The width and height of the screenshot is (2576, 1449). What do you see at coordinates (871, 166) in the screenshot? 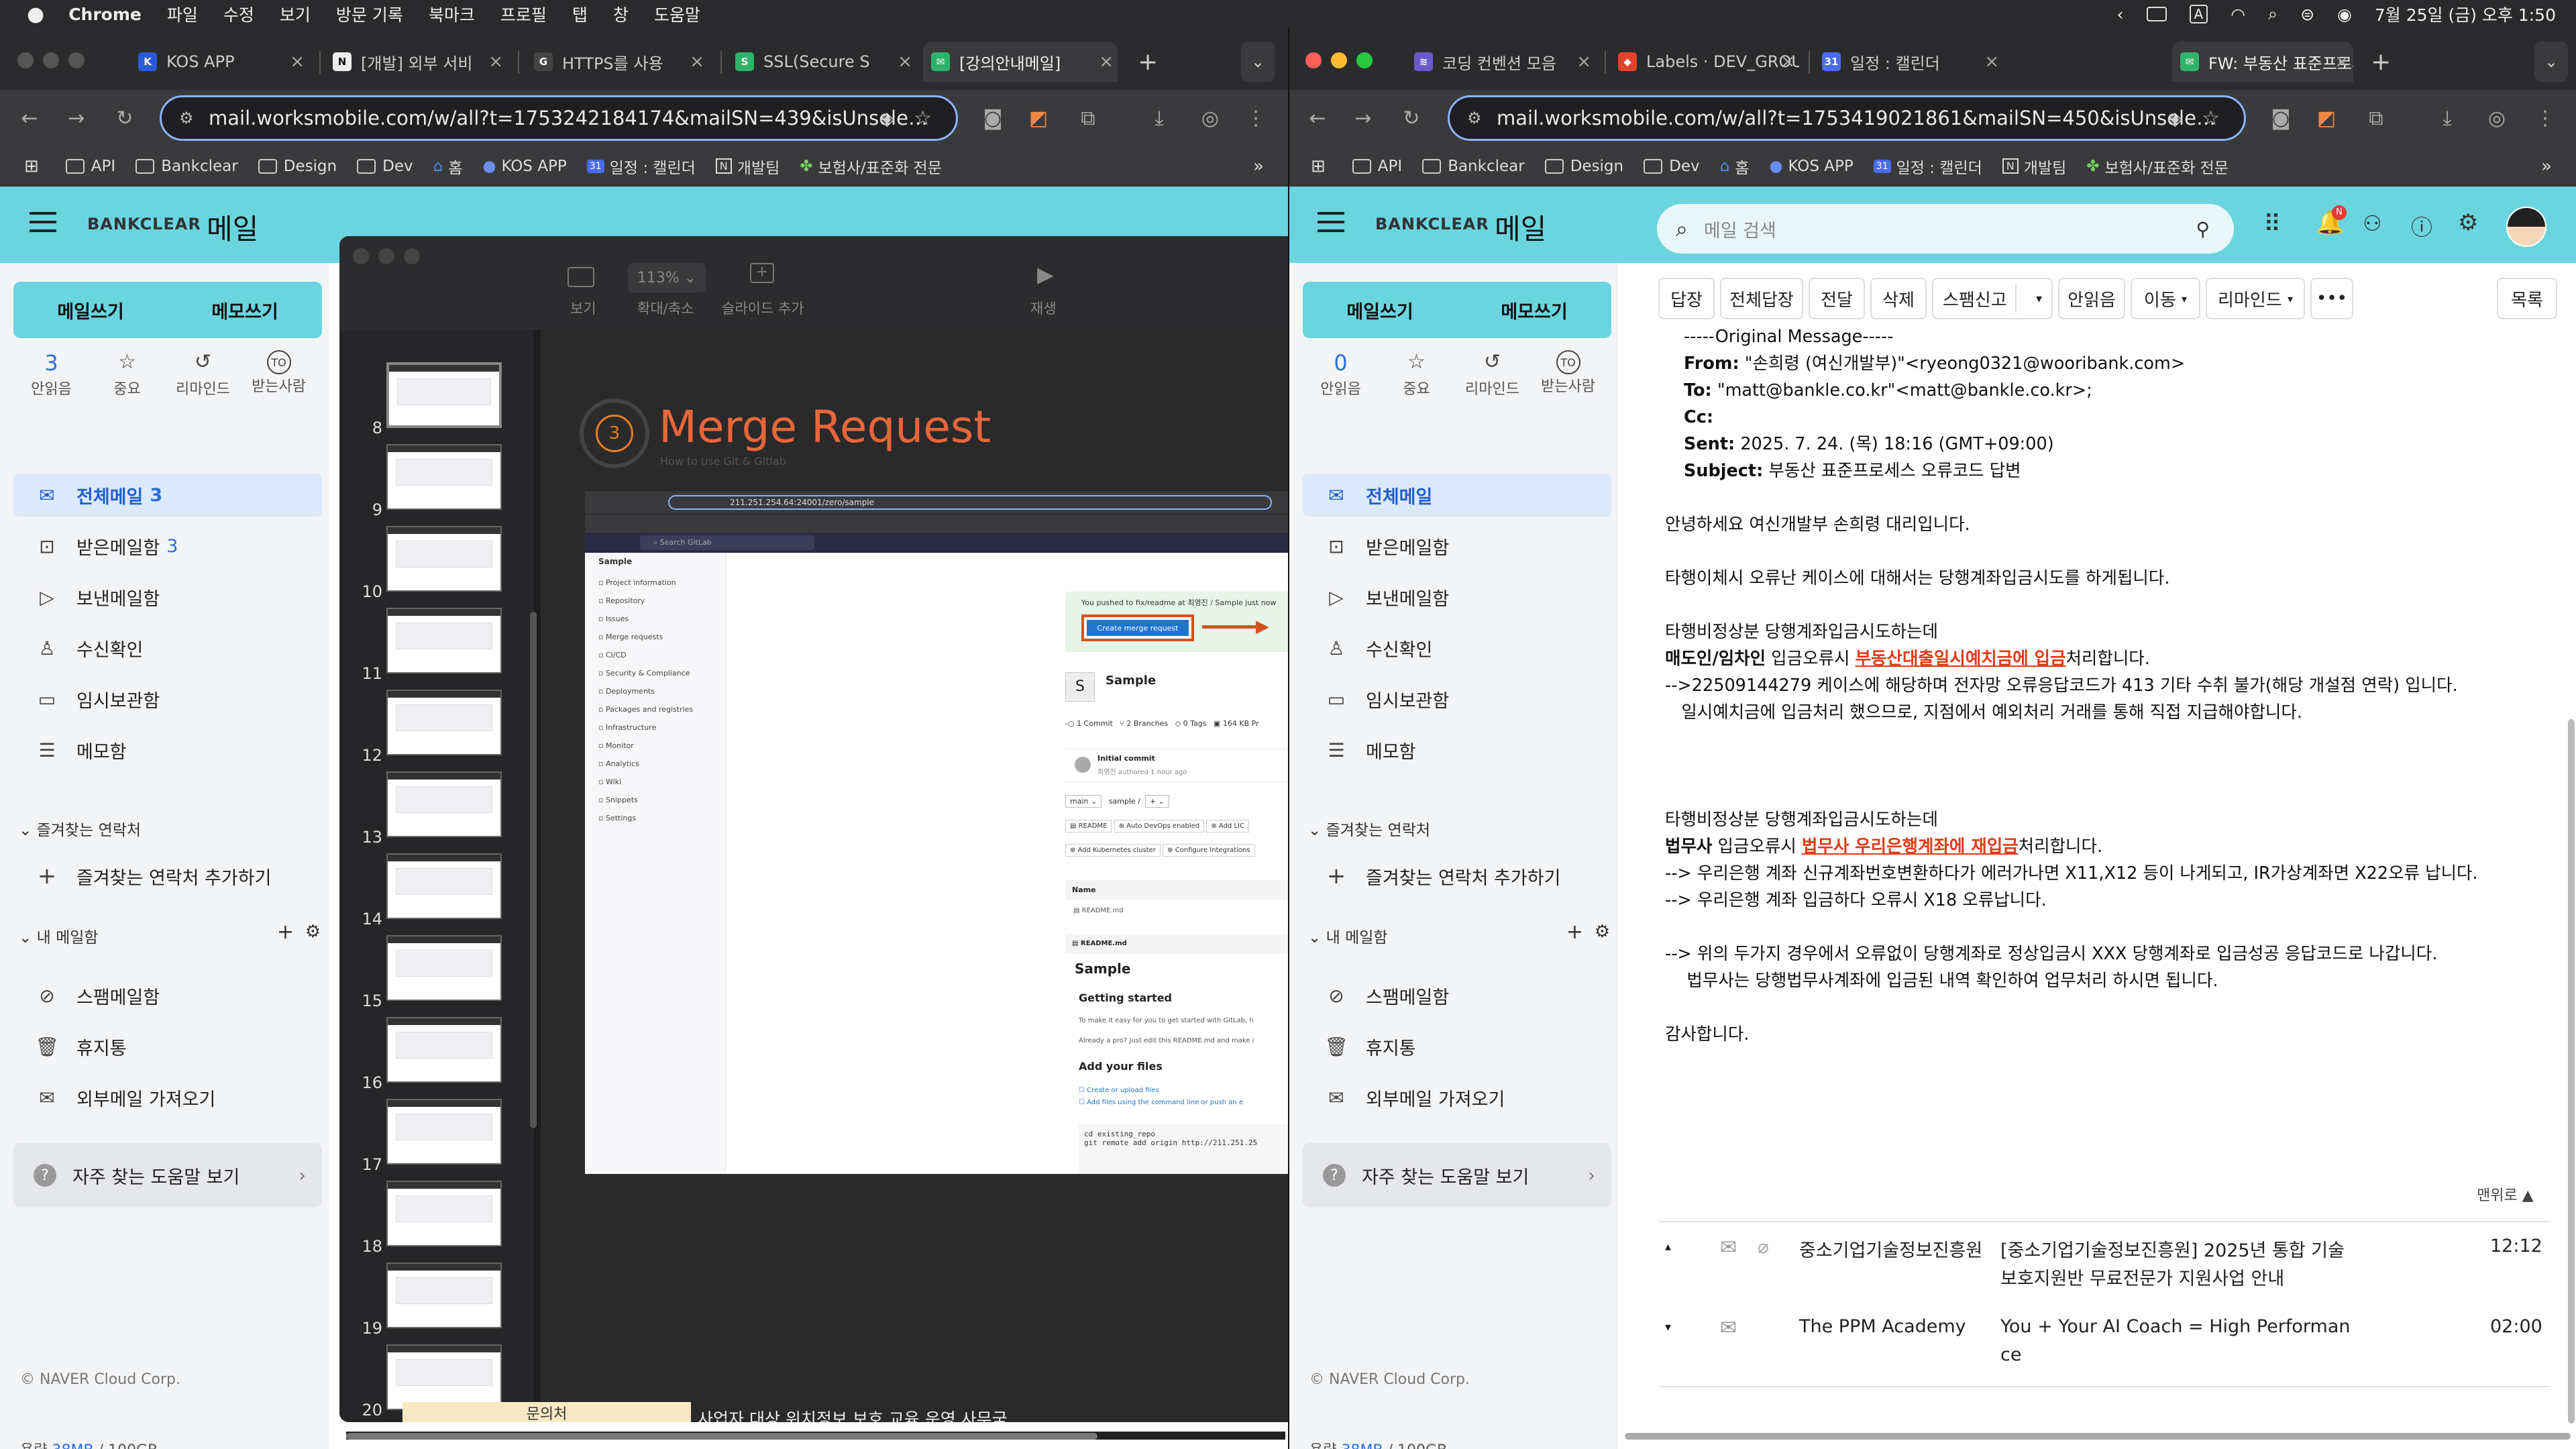
I see `bookmark-insurance: ✤ 보험사/표준화 전문` at bounding box center [871, 166].